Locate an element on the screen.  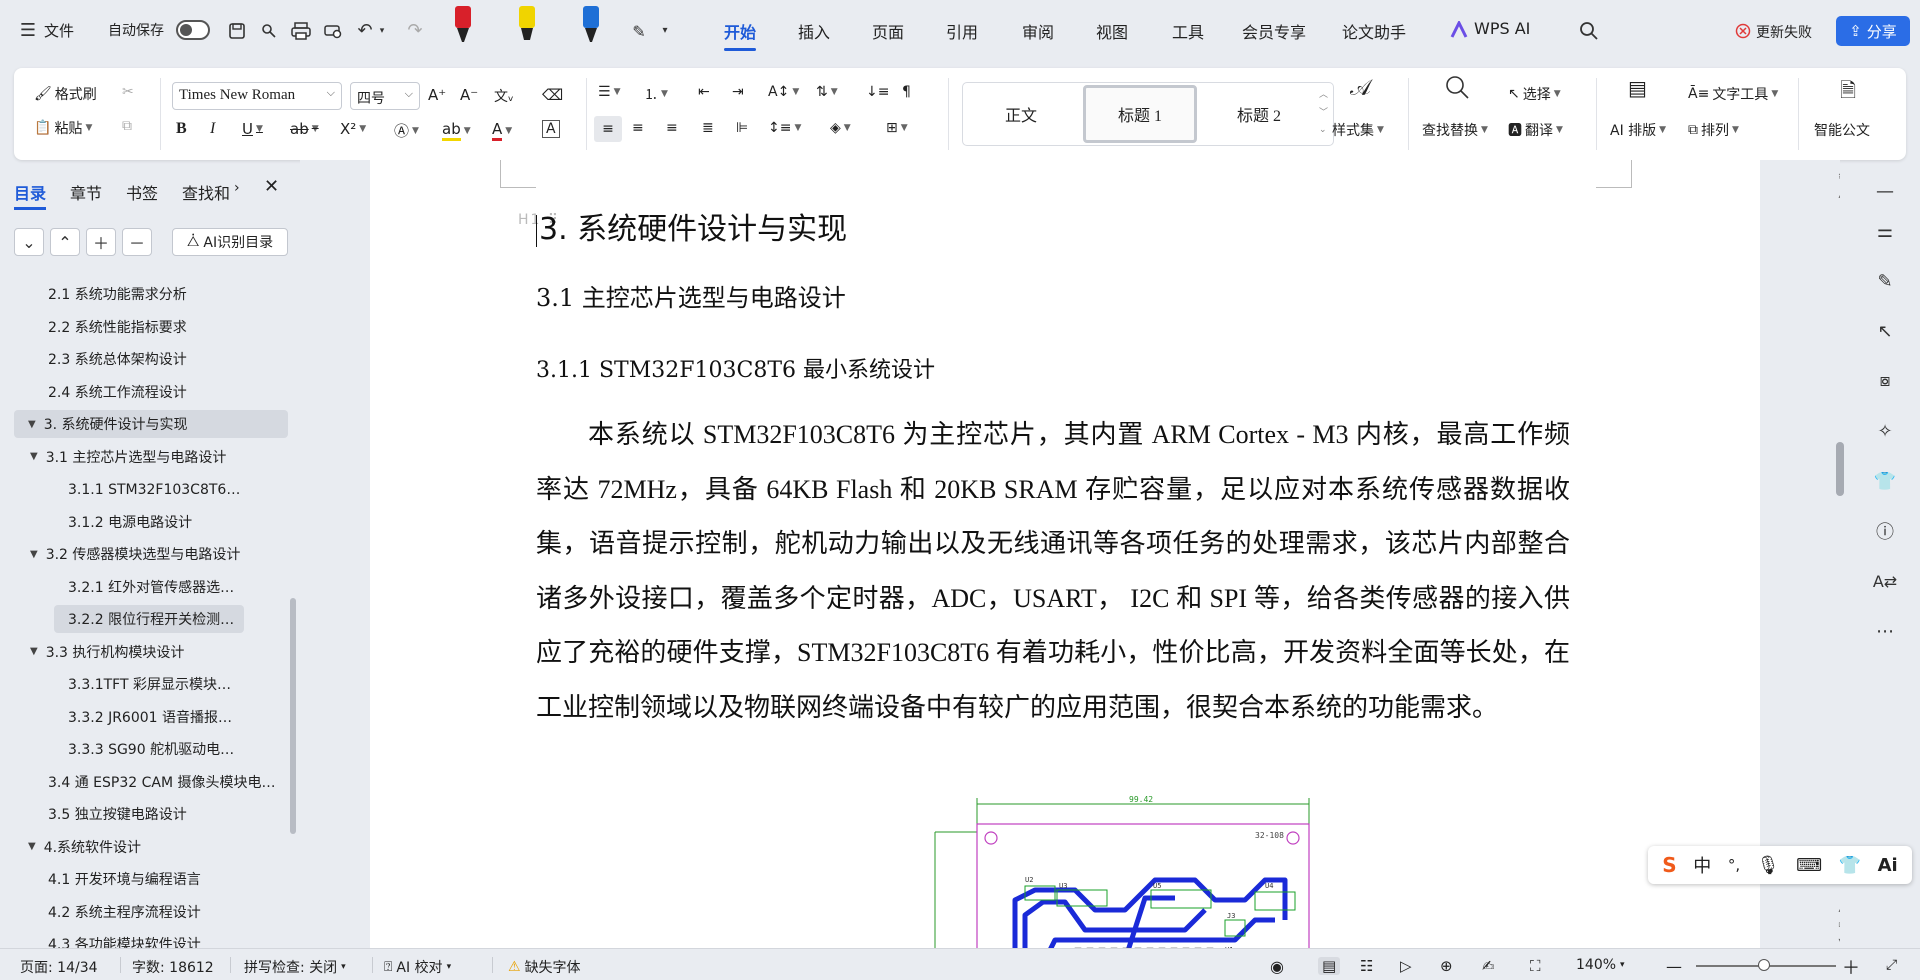
text-direction-icon: A↕ ▼ is located at coordinates (783, 92).